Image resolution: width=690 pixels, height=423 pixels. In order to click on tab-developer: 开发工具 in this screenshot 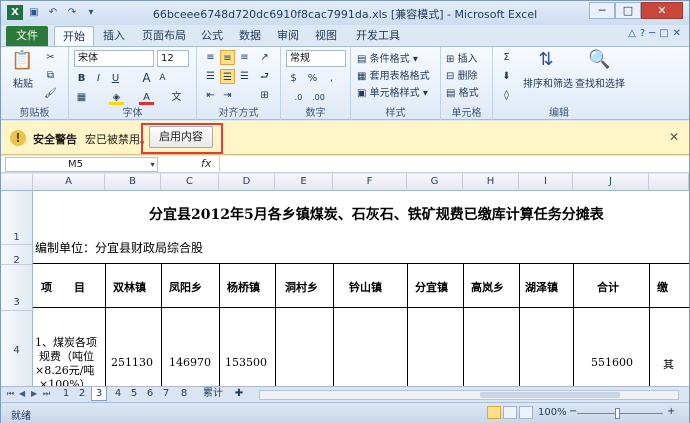, I will do `click(378, 36)`.